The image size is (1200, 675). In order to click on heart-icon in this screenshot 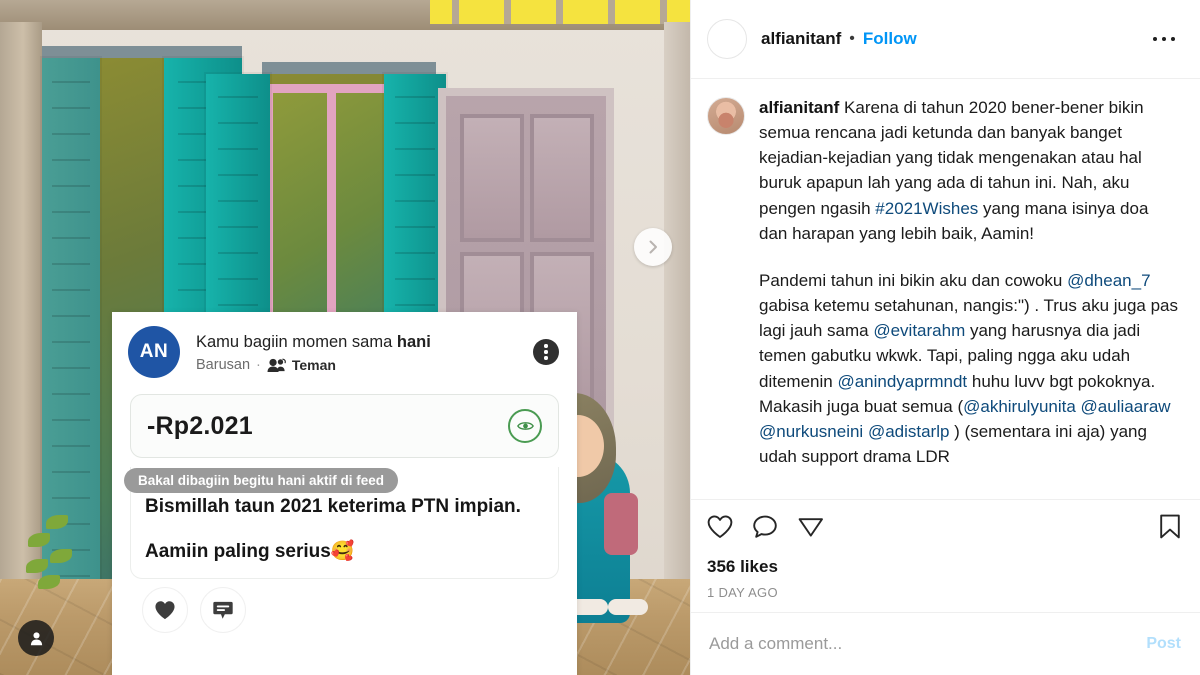, I will do `click(720, 526)`.